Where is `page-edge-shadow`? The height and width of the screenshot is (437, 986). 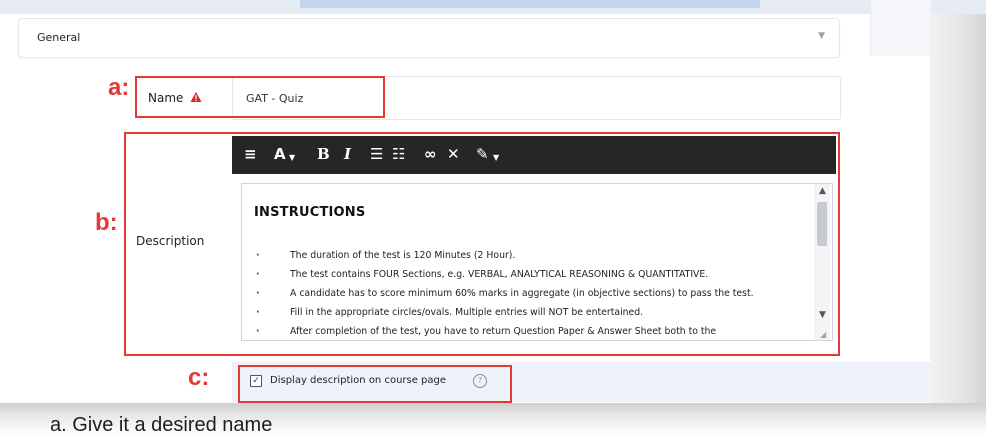 page-edge-shadow is located at coordinates (958, 209).